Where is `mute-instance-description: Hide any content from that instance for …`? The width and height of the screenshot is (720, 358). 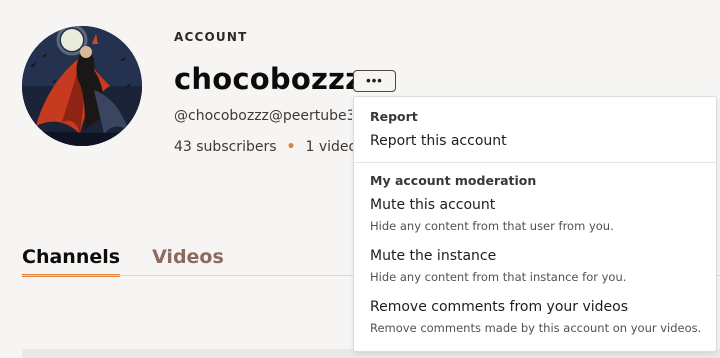 mute-instance-description: Hide any content from that instance for … is located at coordinates (498, 277).